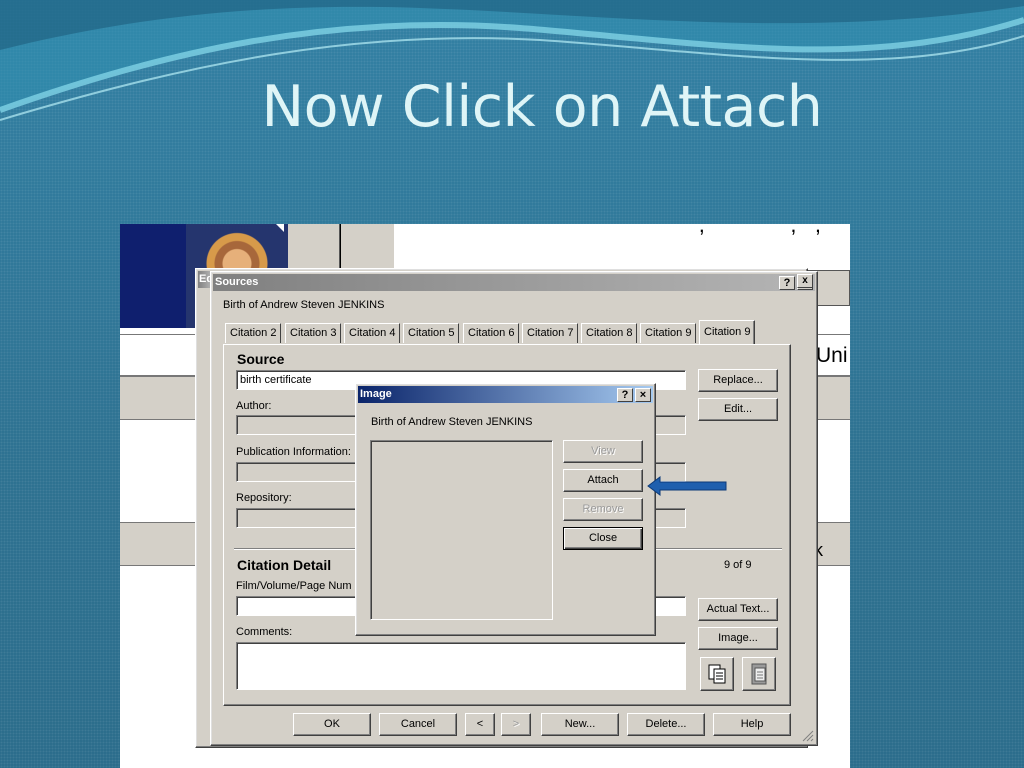 The width and height of the screenshot is (1024, 768). Describe the element at coordinates (480, 724) in the screenshot. I see `previous-button: <` at that location.